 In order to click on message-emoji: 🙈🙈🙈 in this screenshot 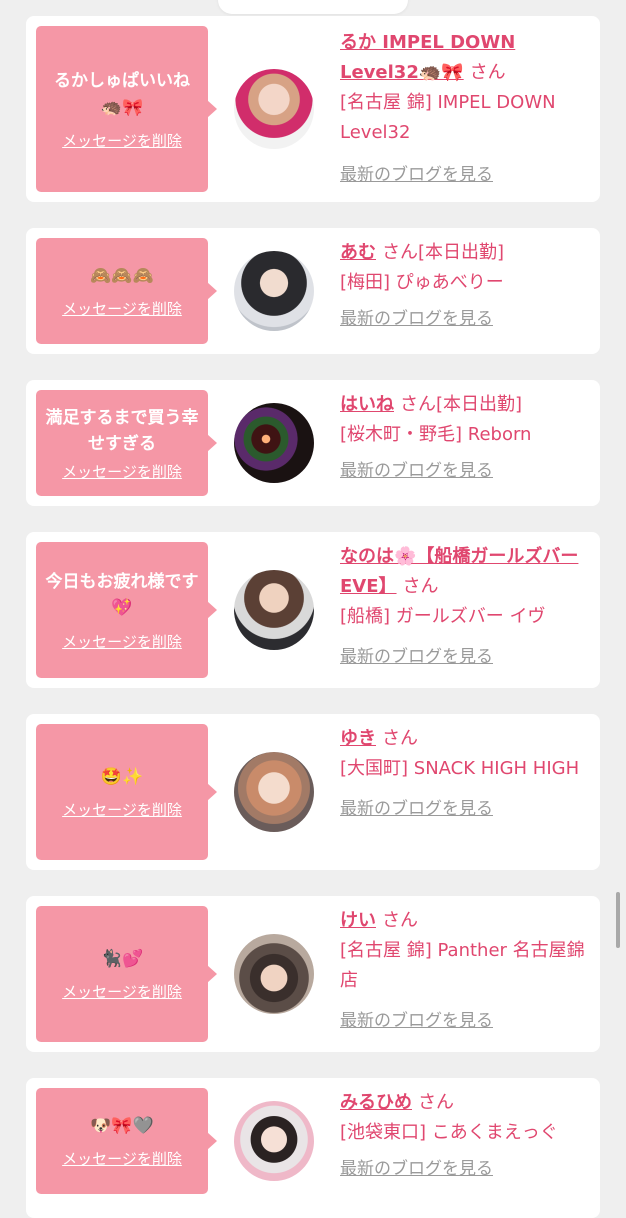, I will do `click(122, 276)`.